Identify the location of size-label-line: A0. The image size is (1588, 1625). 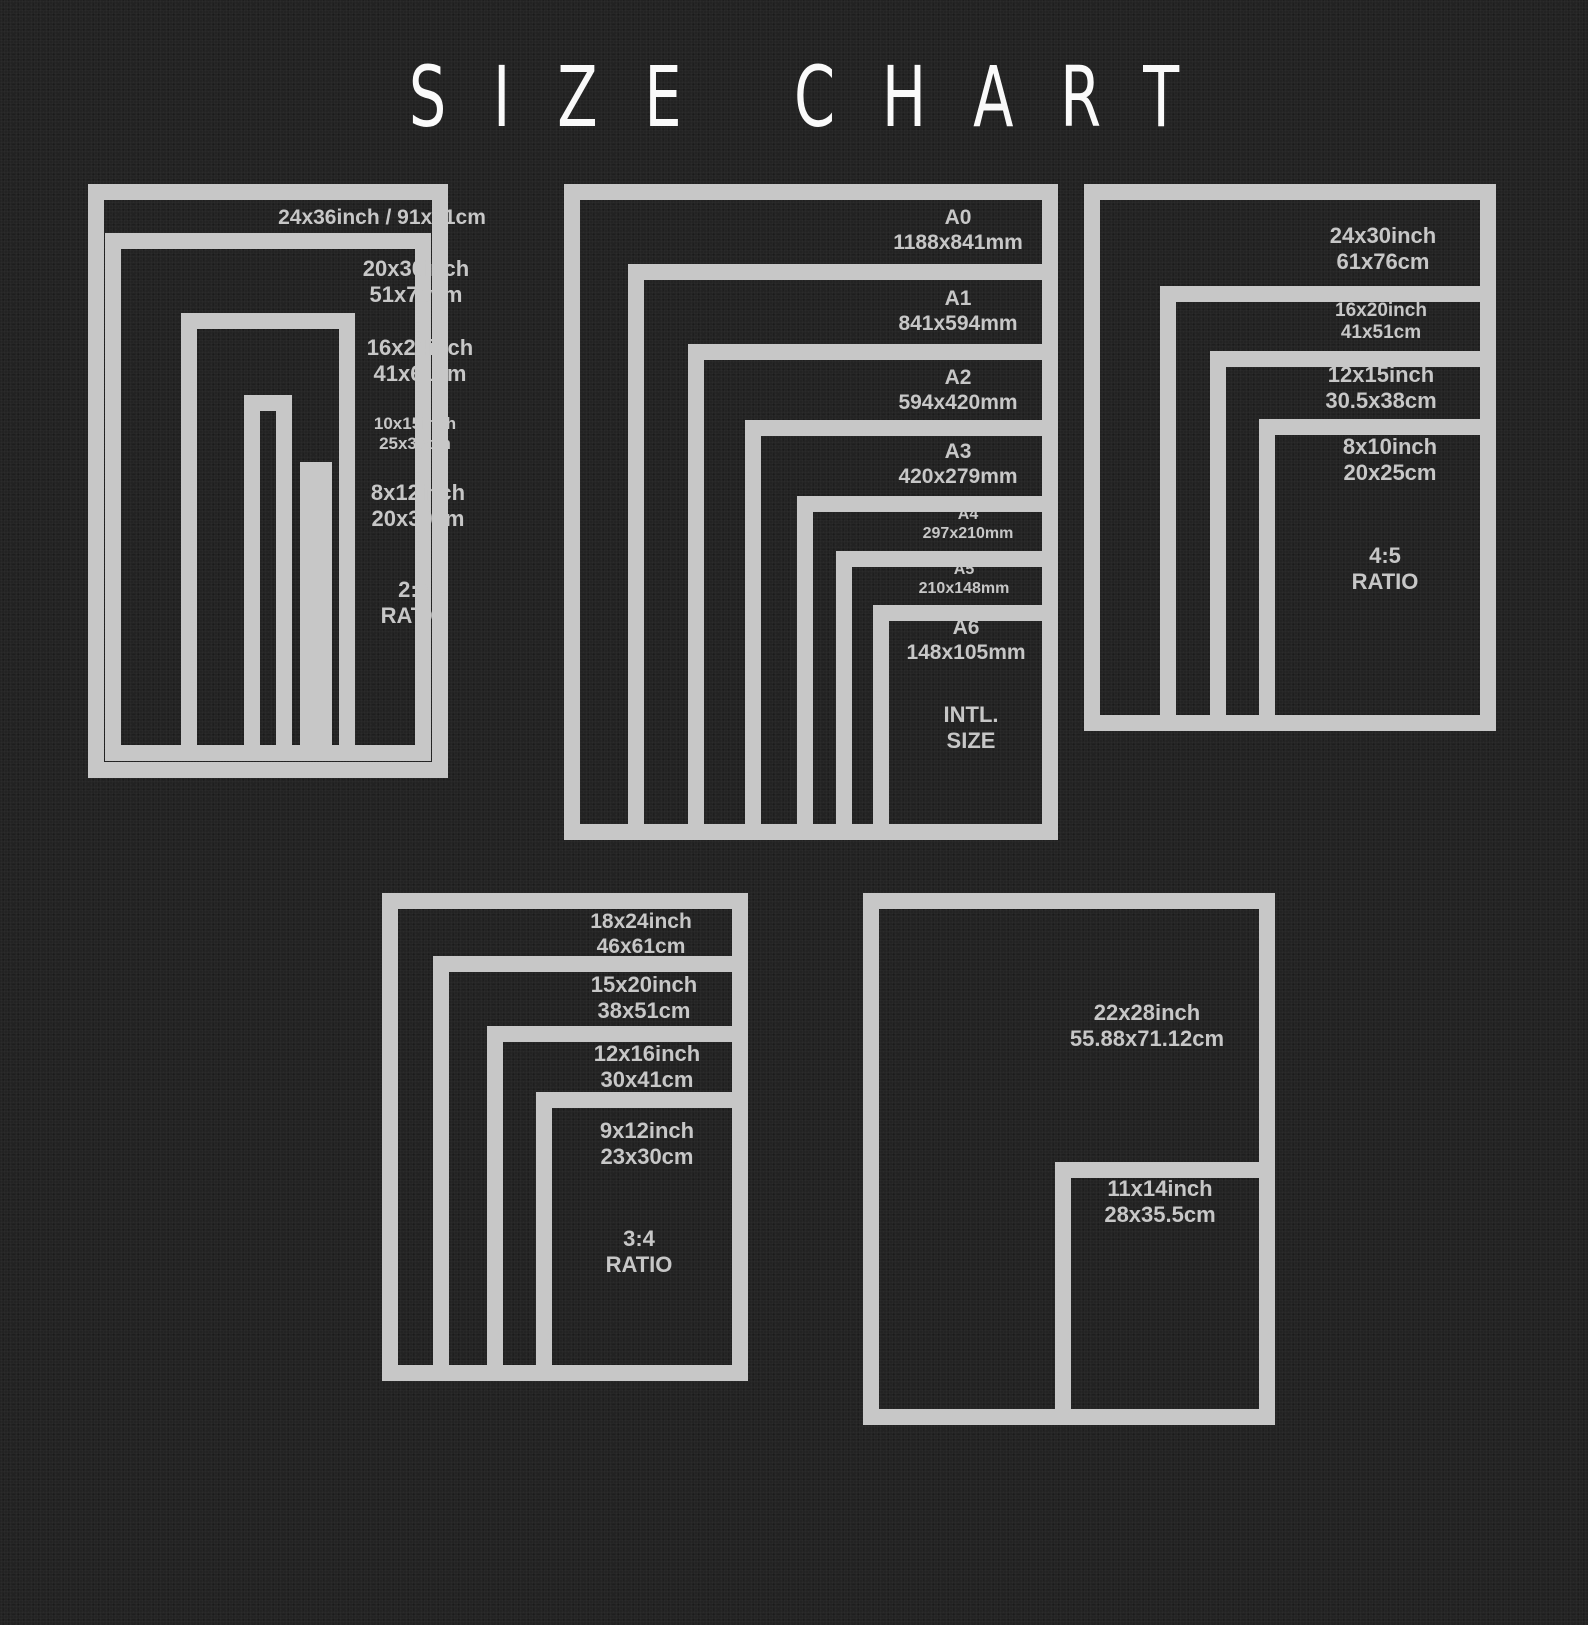
(958, 217).